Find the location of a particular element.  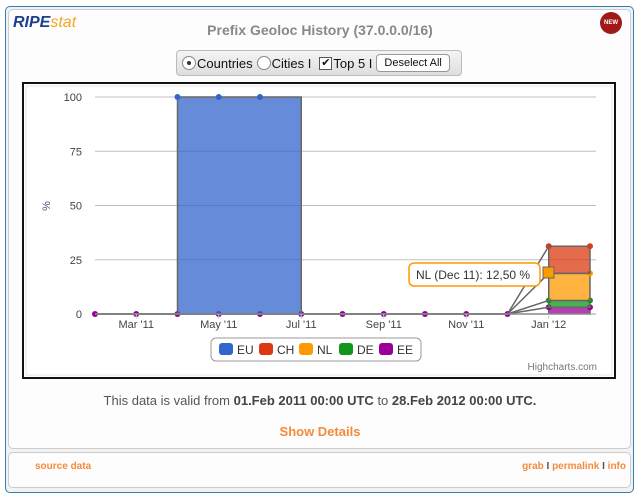

y-tick-label: 75 is located at coordinates (76, 152).